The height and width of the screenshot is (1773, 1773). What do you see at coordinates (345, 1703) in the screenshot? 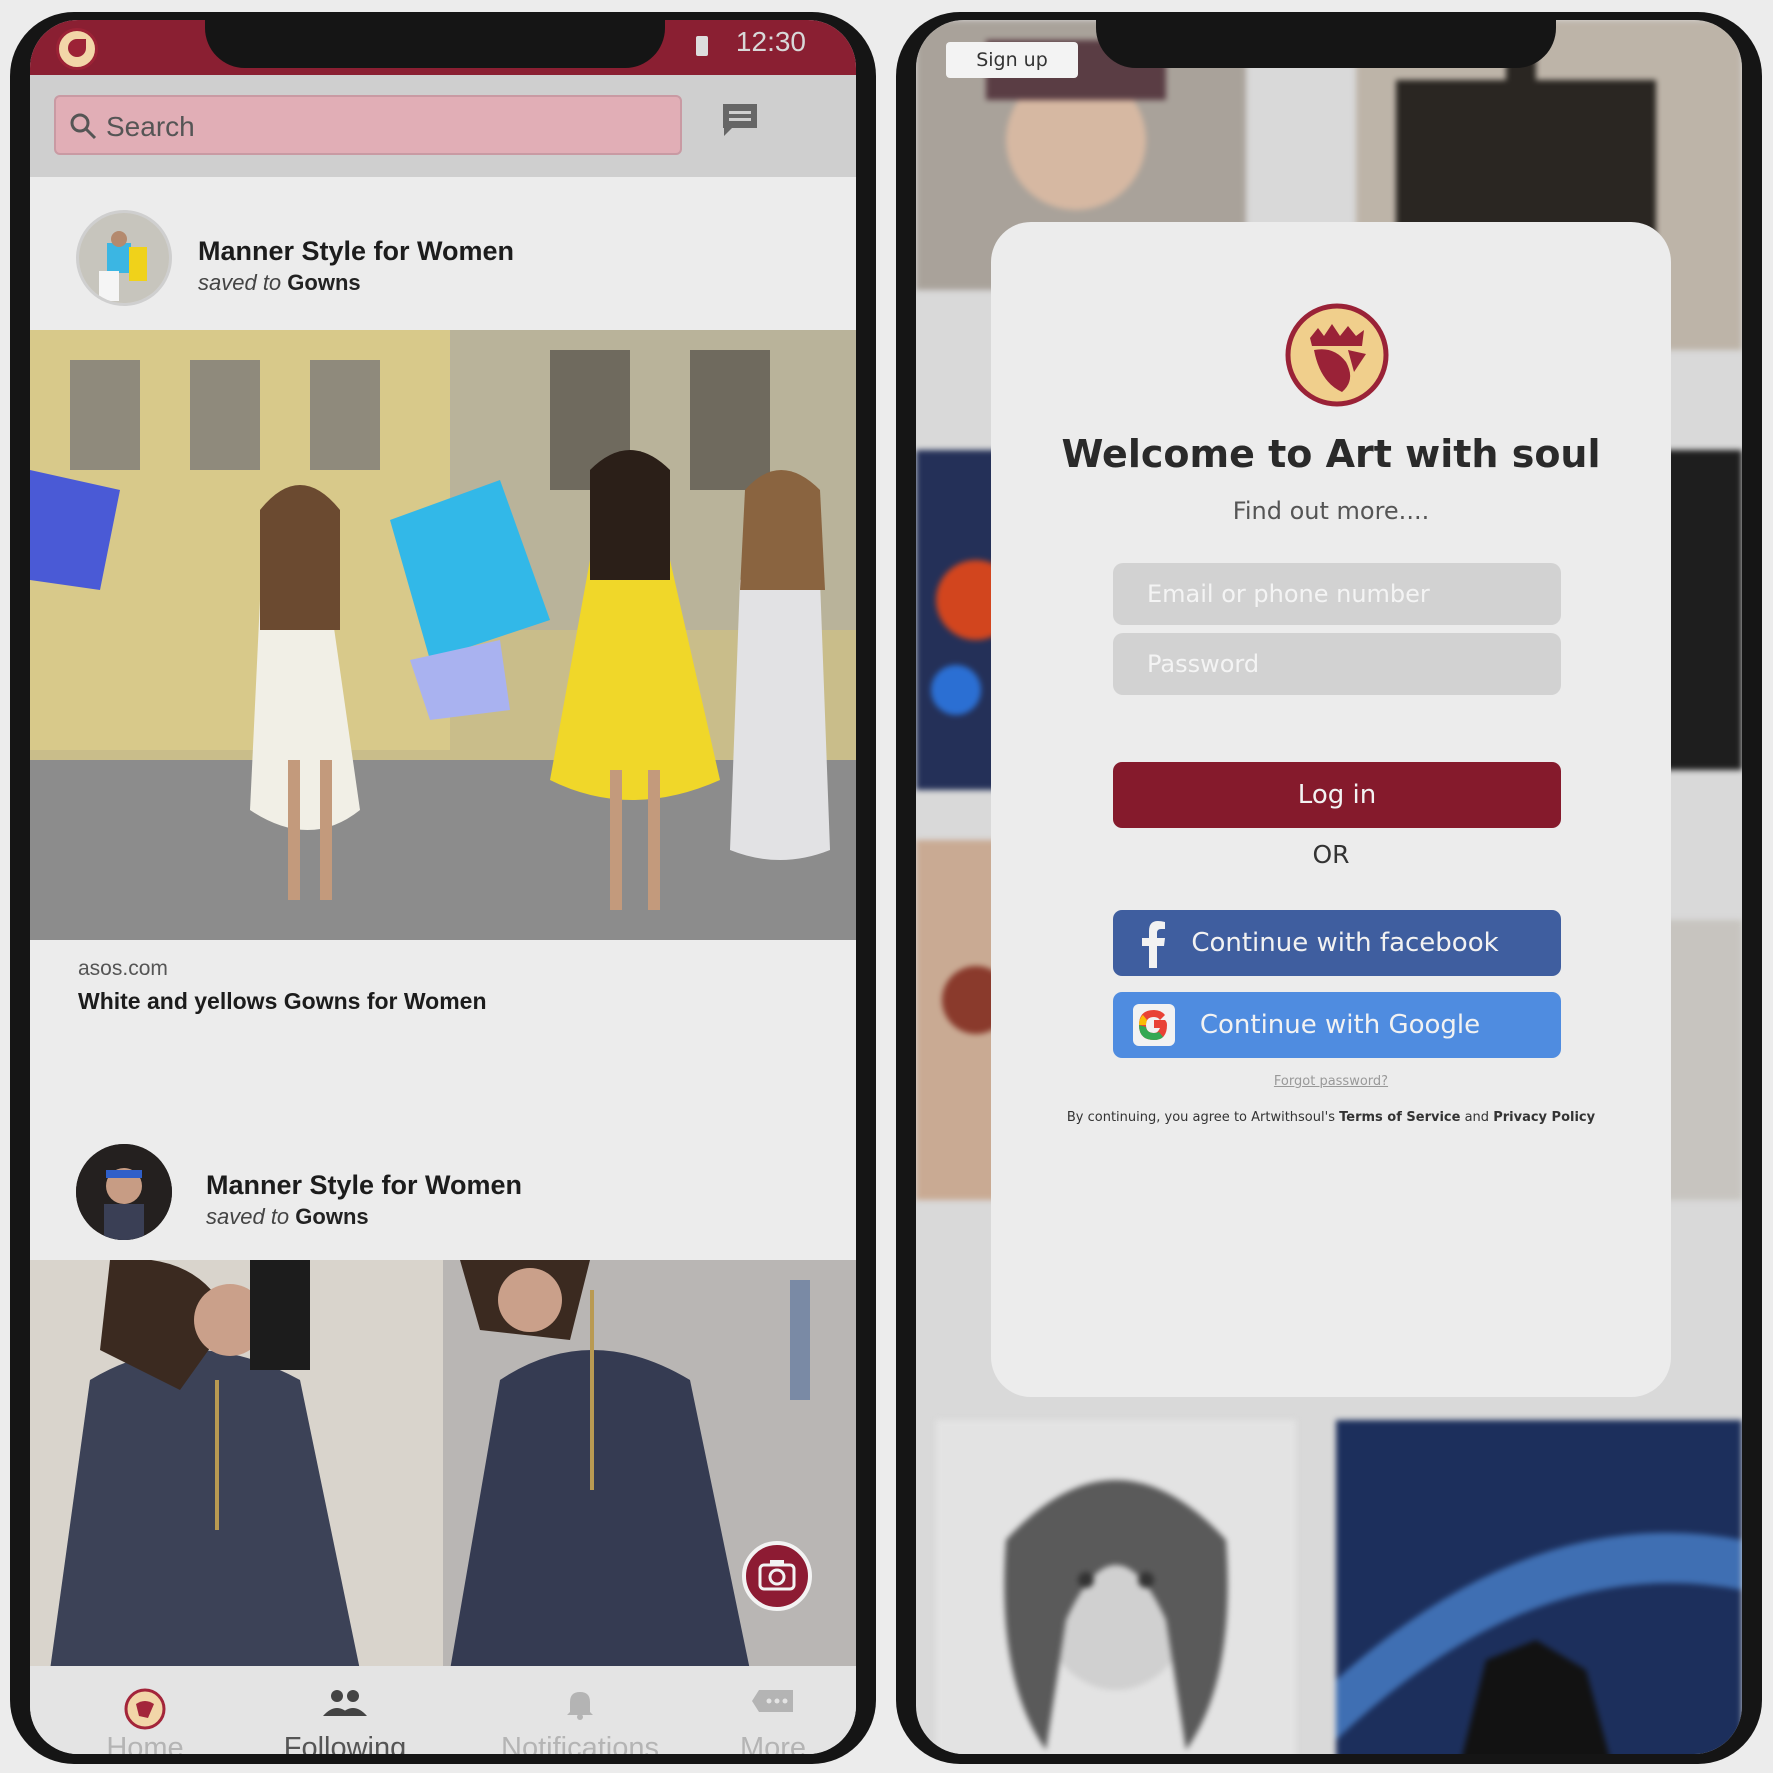
I see `people-icon` at bounding box center [345, 1703].